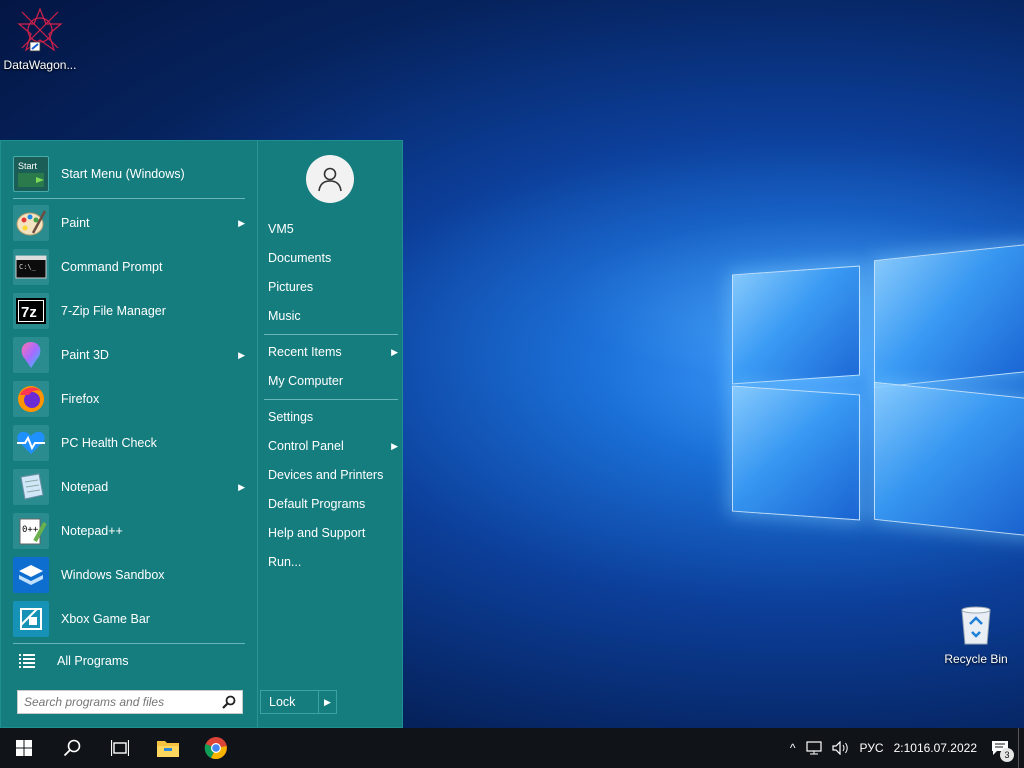 Image resolution: width=1024 pixels, height=768 pixels. Describe the element at coordinates (946, 748) in the screenshot. I see `clock-date: 16.07.2022` at that location.